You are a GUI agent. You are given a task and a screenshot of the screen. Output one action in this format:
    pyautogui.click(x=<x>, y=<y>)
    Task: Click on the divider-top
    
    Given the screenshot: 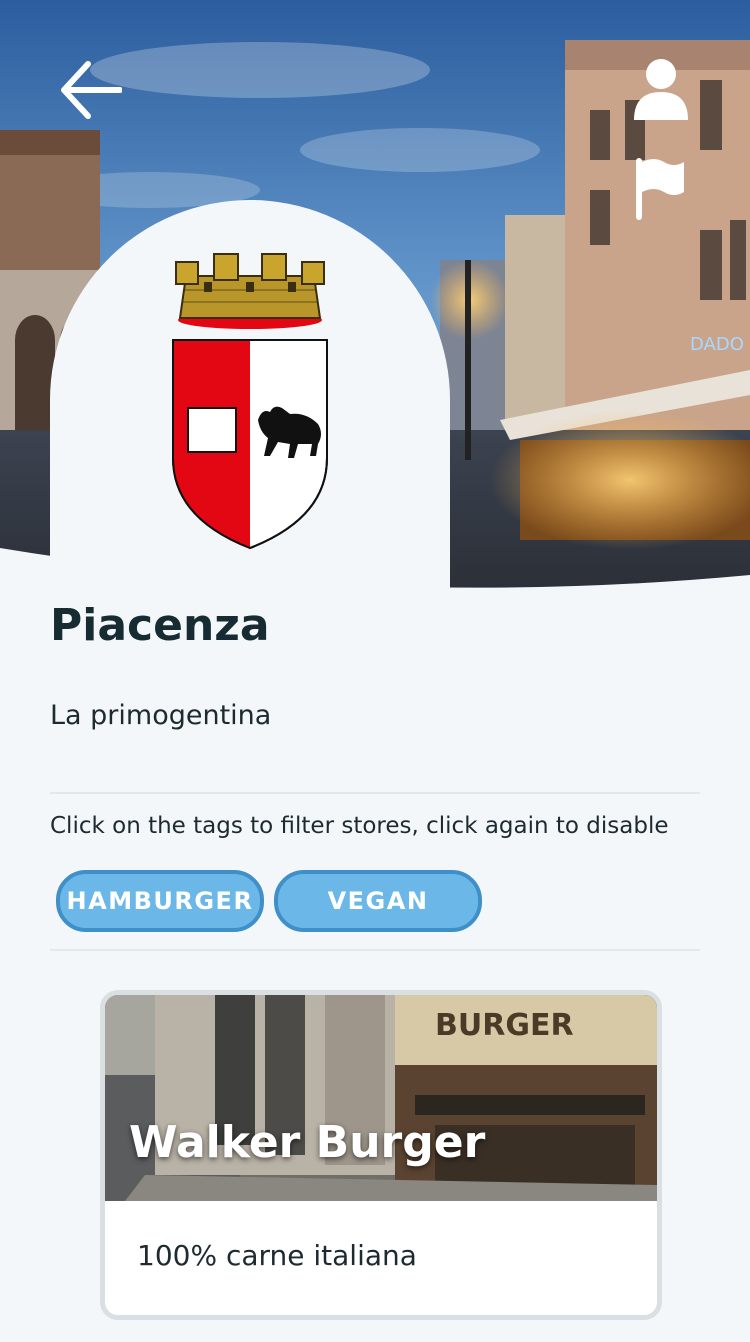 What is the action you would take?
    pyautogui.click(x=375, y=793)
    